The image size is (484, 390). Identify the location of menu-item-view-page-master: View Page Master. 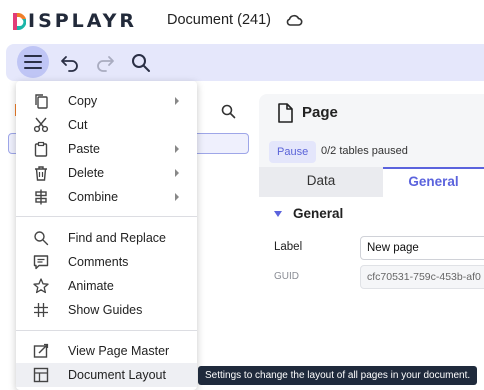
(106, 351).